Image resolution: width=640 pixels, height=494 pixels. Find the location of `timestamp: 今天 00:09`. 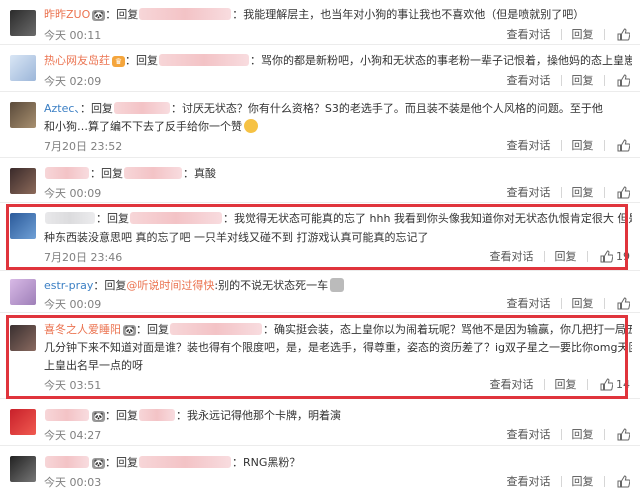

timestamp: 今天 00:09 is located at coordinates (73, 193).